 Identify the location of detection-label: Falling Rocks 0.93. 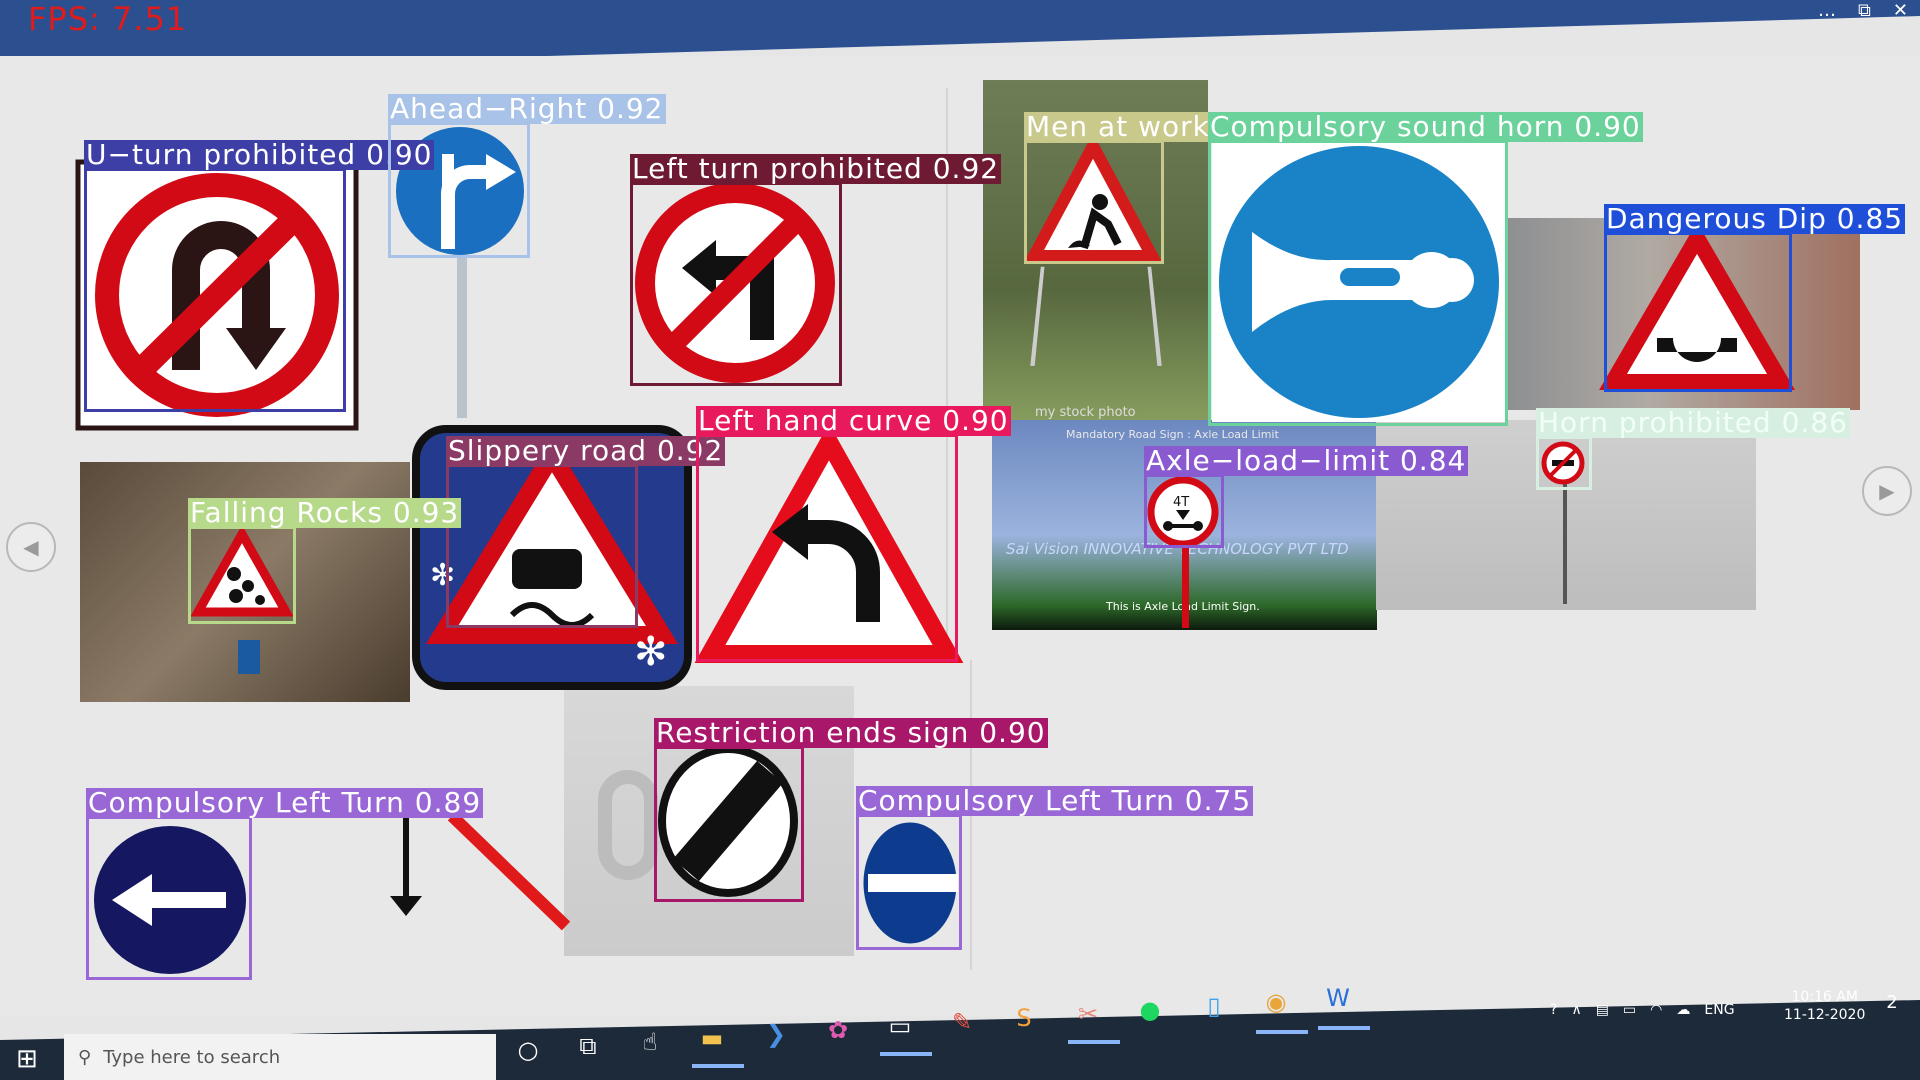
(325, 512).